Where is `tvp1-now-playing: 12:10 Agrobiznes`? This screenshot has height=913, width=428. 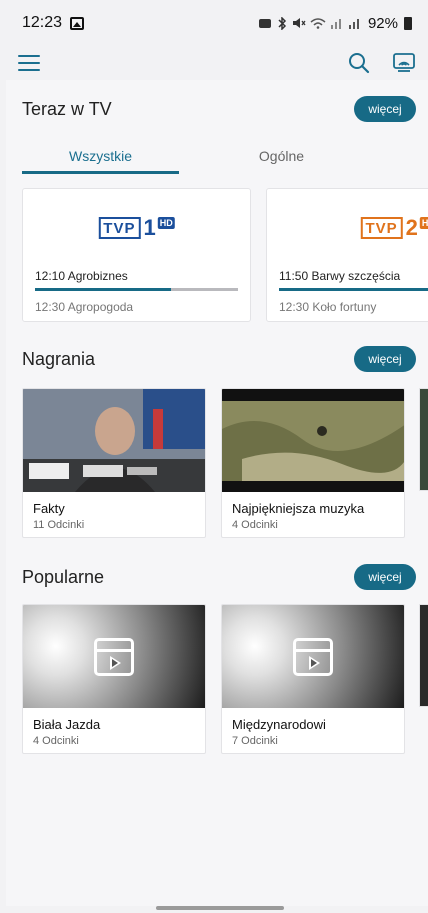 tvp1-now-playing: 12:10 Agrobiznes is located at coordinates (81, 276).